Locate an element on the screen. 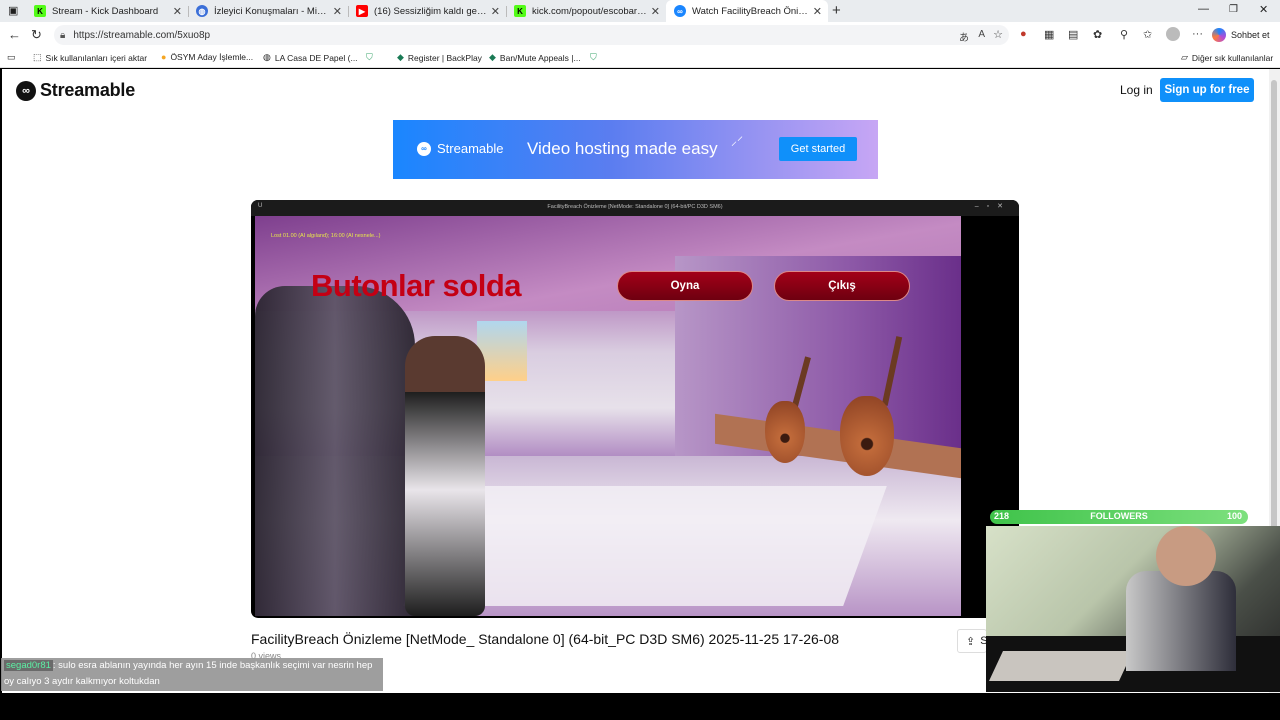  bookmark-import: ⬚ Sık kullanılanları içeri aktar is located at coordinates (90, 57).